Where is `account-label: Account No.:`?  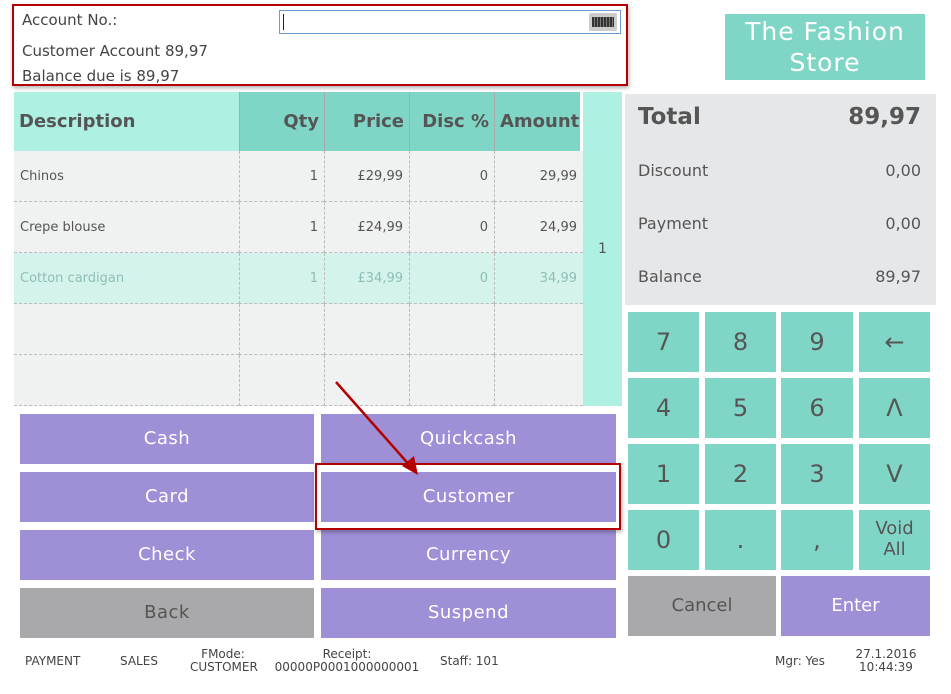 account-label: Account No.: is located at coordinates (70, 20).